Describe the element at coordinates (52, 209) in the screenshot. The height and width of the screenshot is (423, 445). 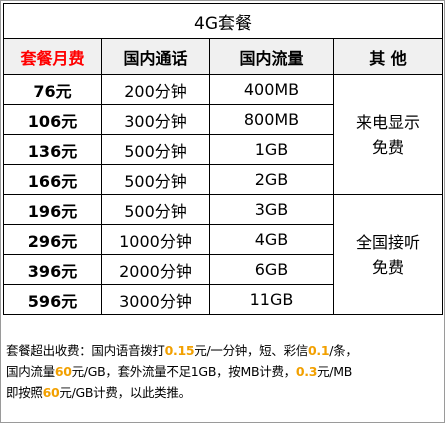
I see `price-cell: 196元` at that location.